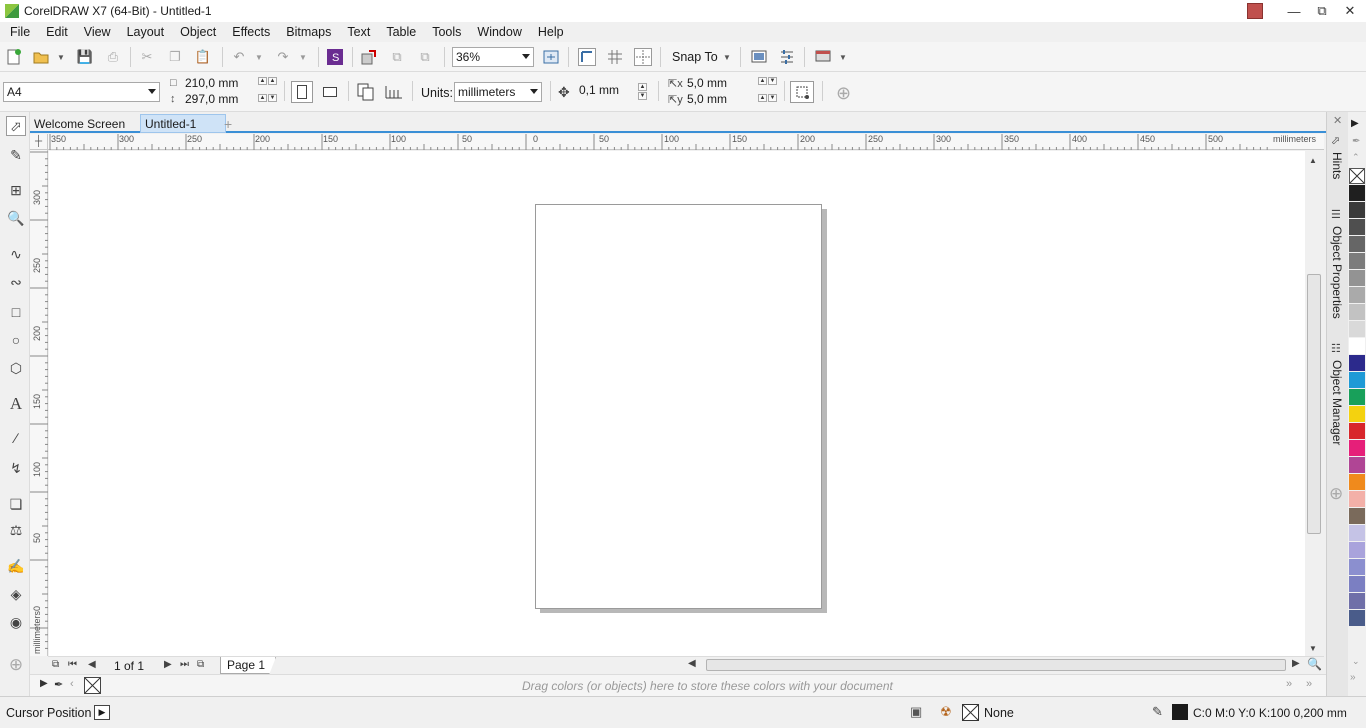  What do you see at coordinates (1294, 11) in the screenshot?
I see `minimize-button: —` at bounding box center [1294, 11].